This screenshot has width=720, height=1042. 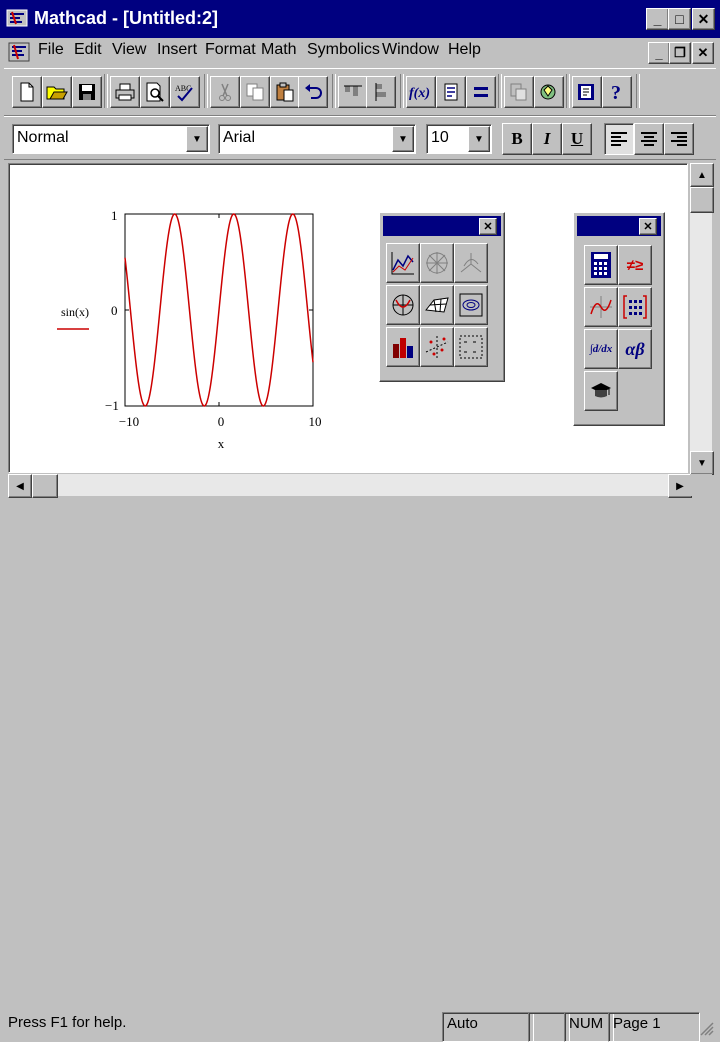 I want to click on font-size-dropdown: 10 ▼, so click(x=459, y=139).